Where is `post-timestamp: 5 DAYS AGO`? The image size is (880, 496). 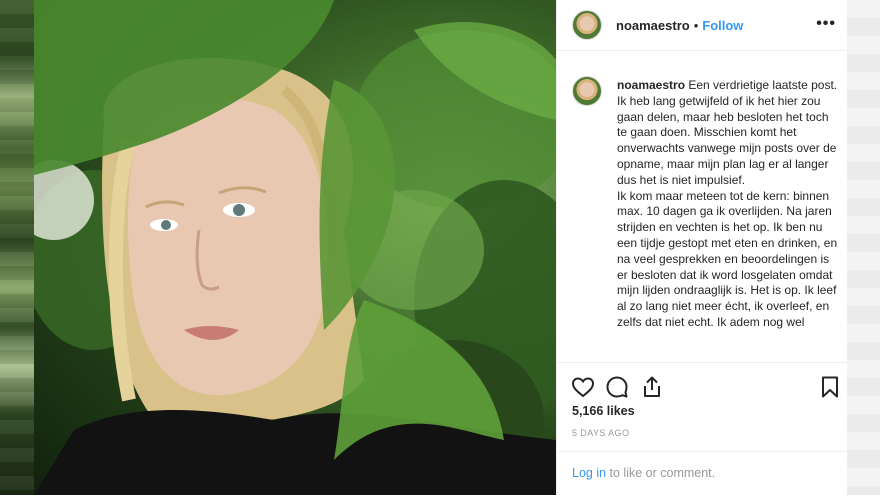 post-timestamp: 5 DAYS AGO is located at coordinates (600, 433).